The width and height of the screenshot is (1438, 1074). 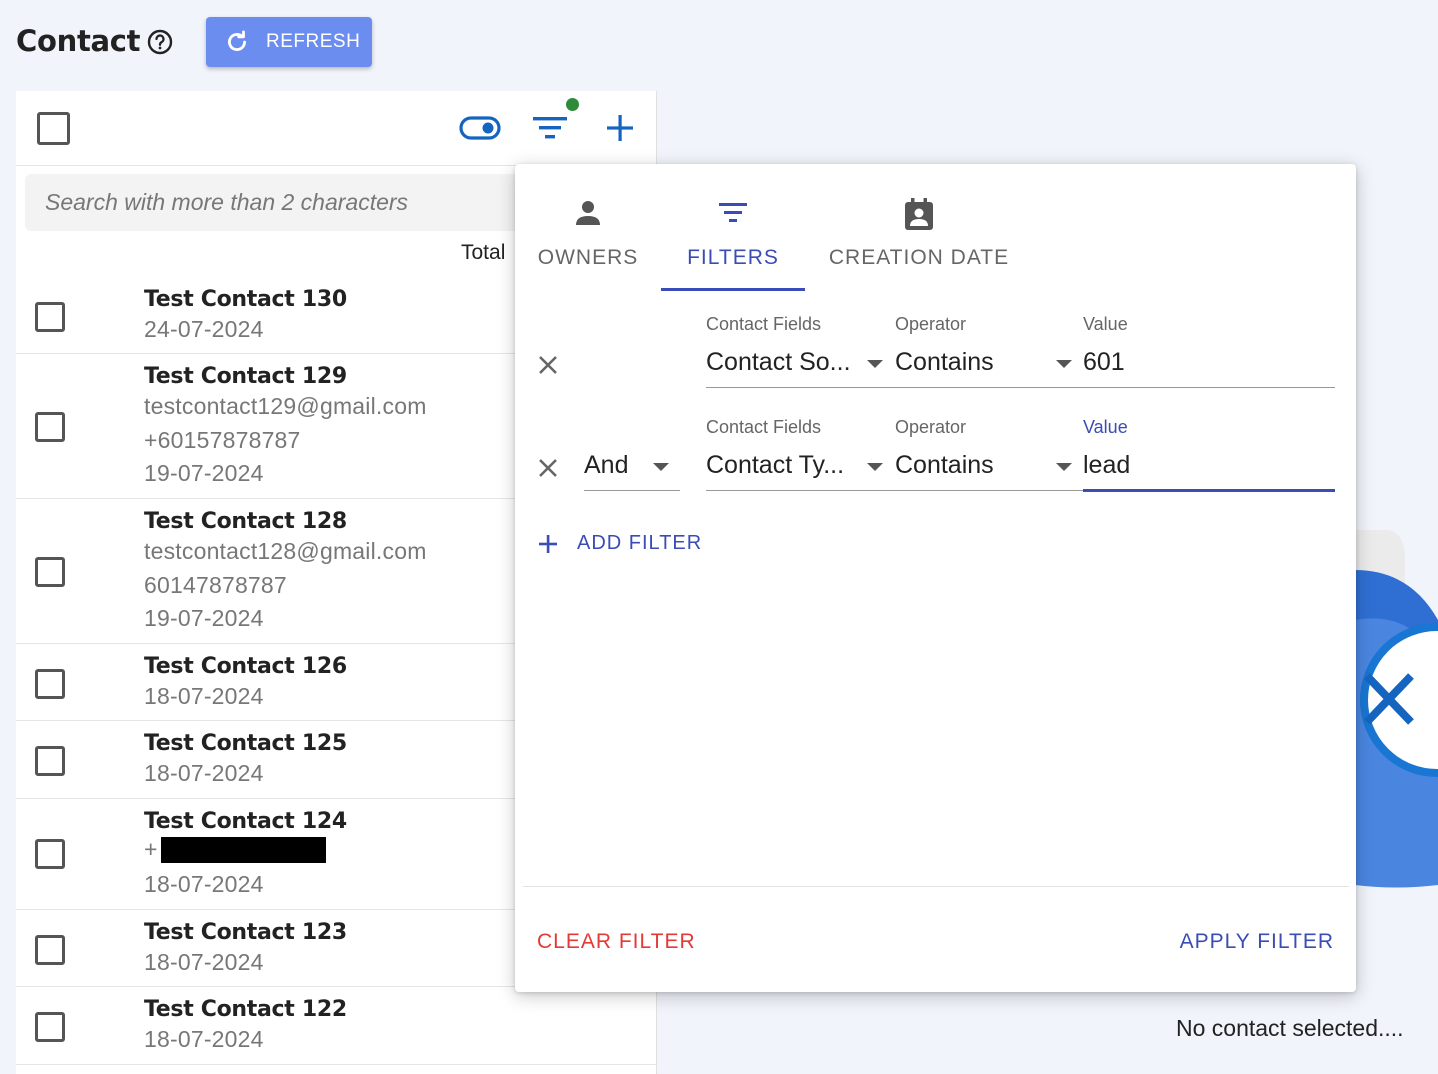 What do you see at coordinates (733, 257) in the screenshot?
I see `tab-filters-label: FILTERS` at bounding box center [733, 257].